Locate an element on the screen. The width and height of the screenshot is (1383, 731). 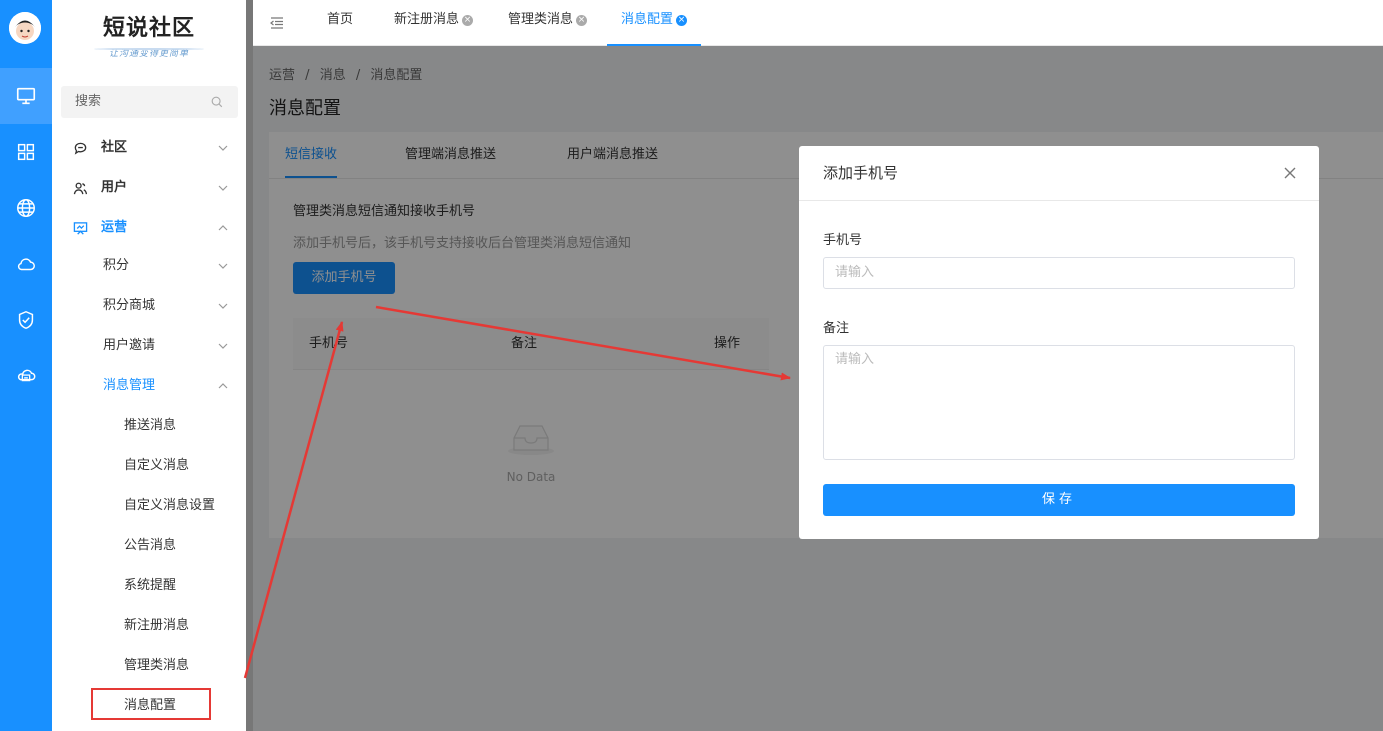
rail-monitor is located at coordinates (26, 96).